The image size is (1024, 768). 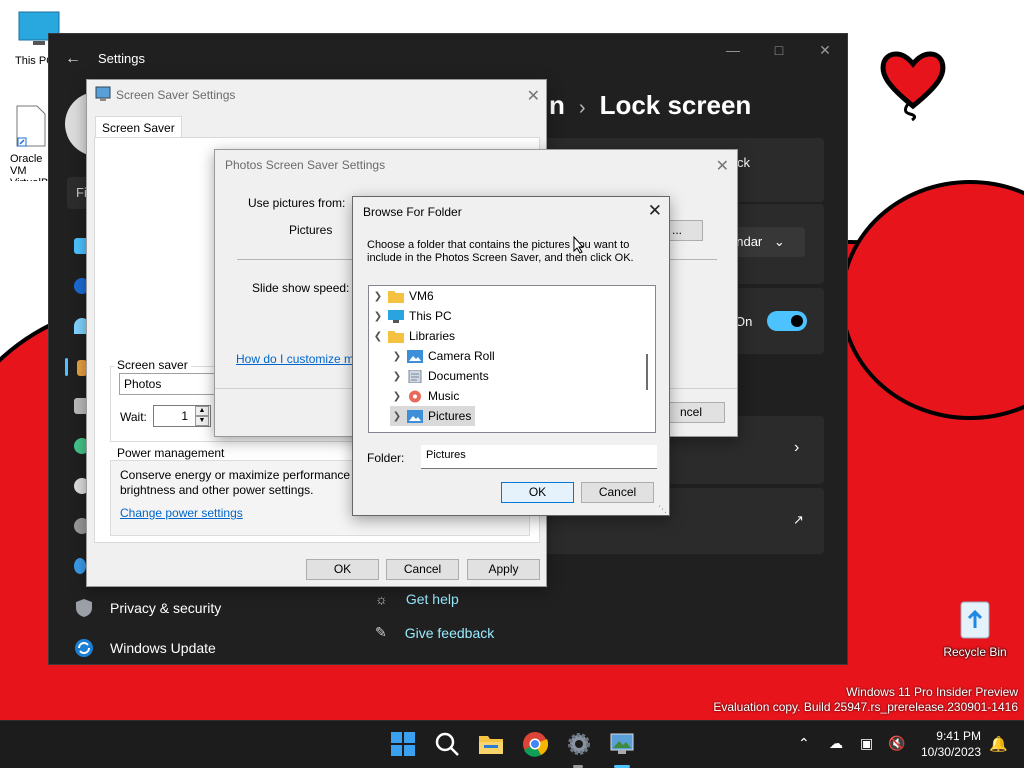 I want to click on mouse-cursor-icon, so click(x=579, y=245).